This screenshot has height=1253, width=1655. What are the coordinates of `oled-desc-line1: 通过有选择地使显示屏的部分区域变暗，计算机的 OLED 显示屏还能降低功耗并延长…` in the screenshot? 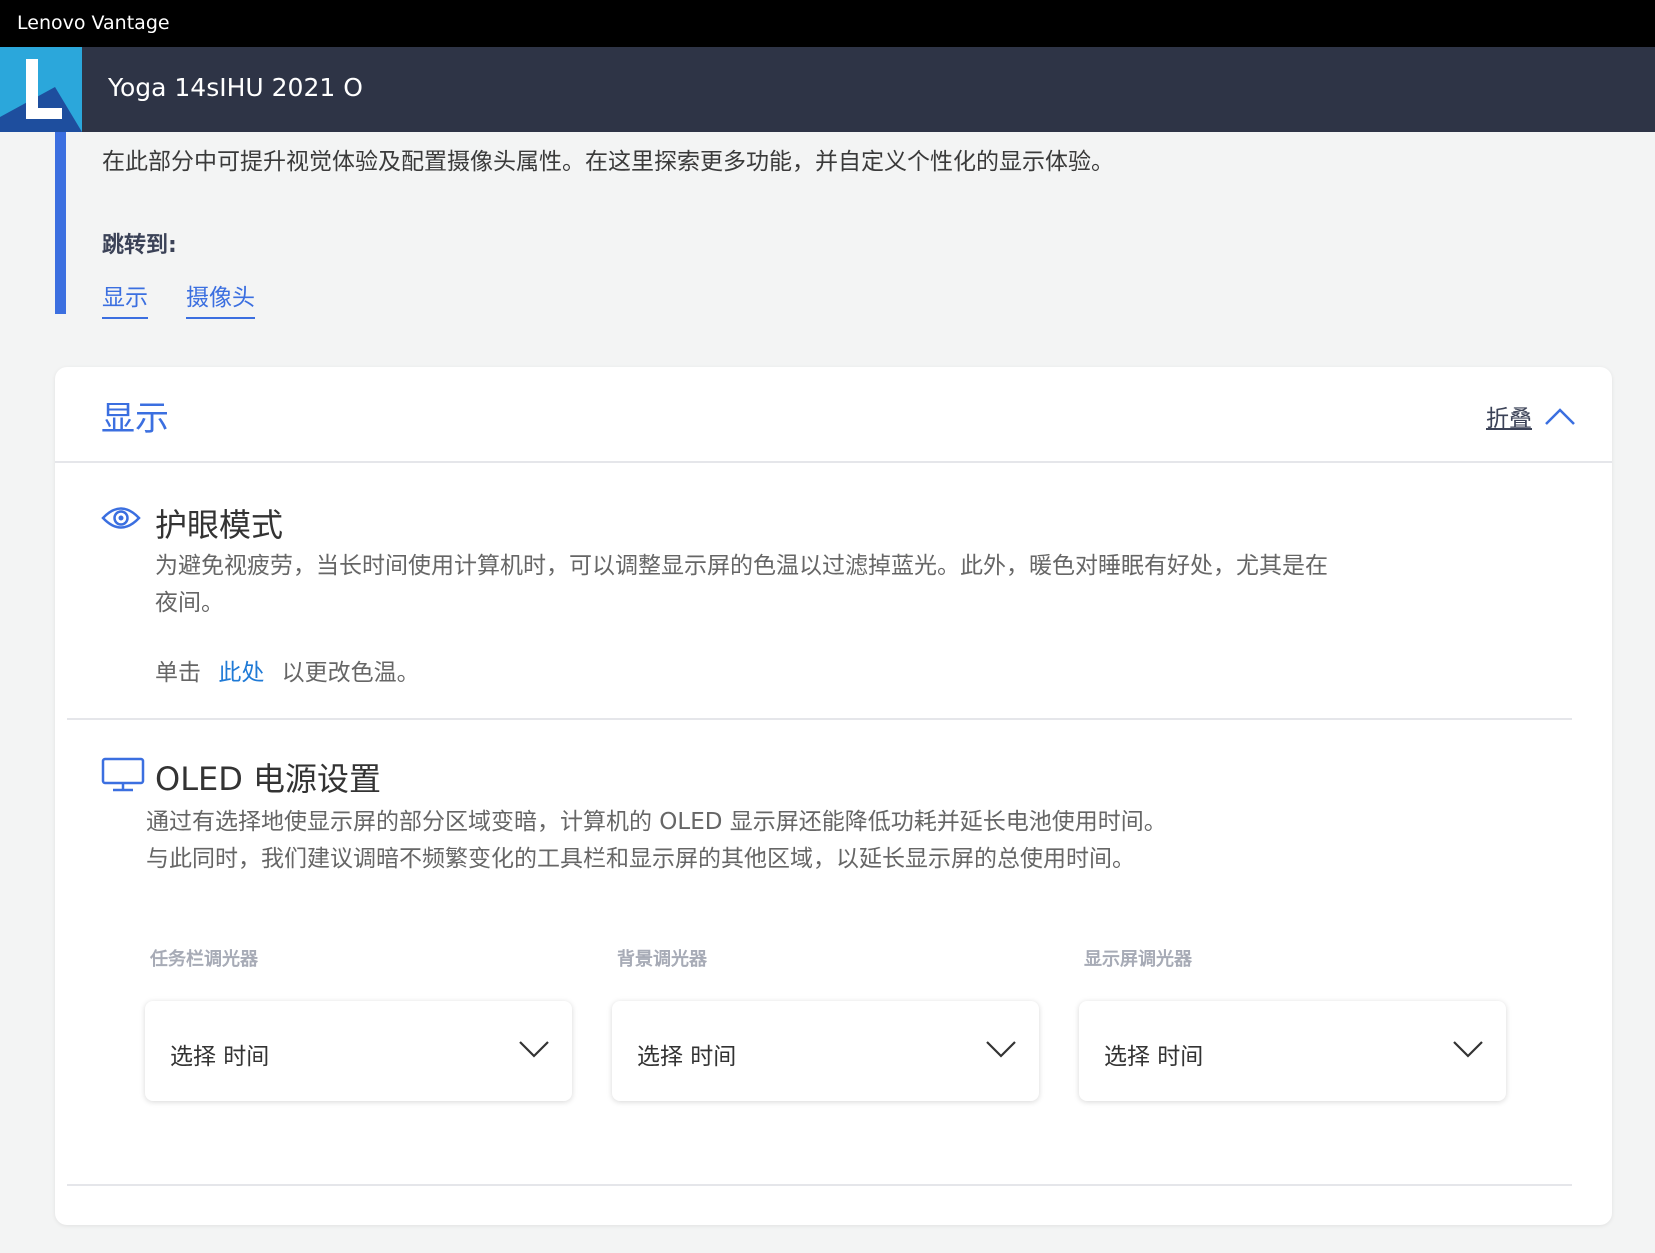 It's located at (656, 822).